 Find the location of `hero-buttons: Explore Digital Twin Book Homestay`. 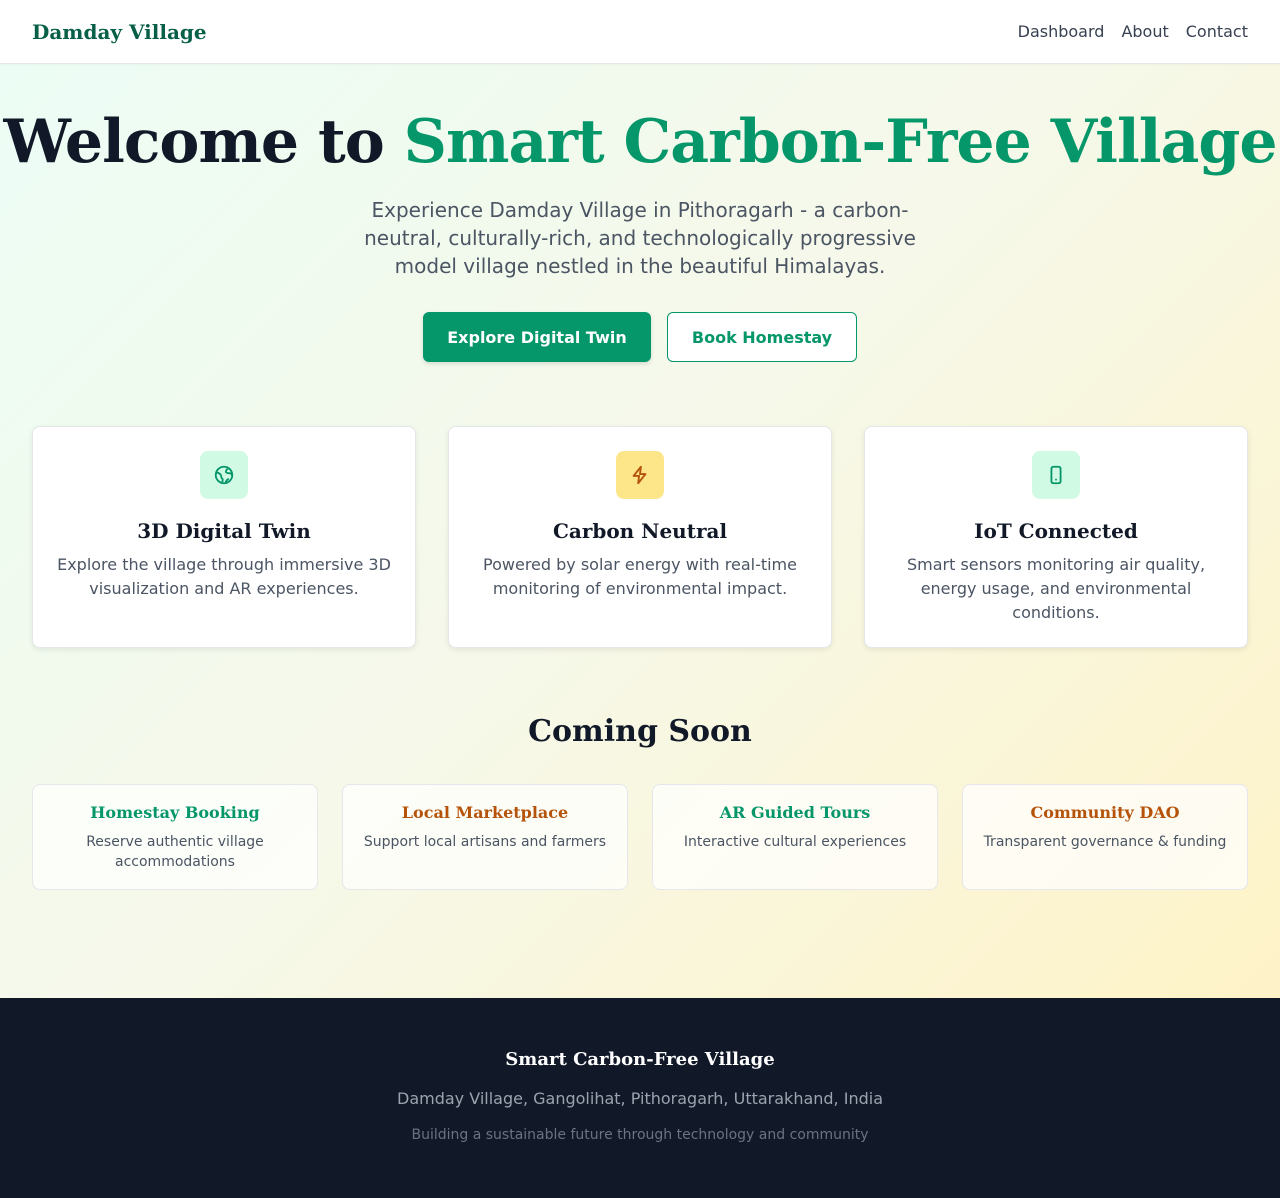

hero-buttons: Explore Digital Twin Book Homestay is located at coordinates (640, 337).